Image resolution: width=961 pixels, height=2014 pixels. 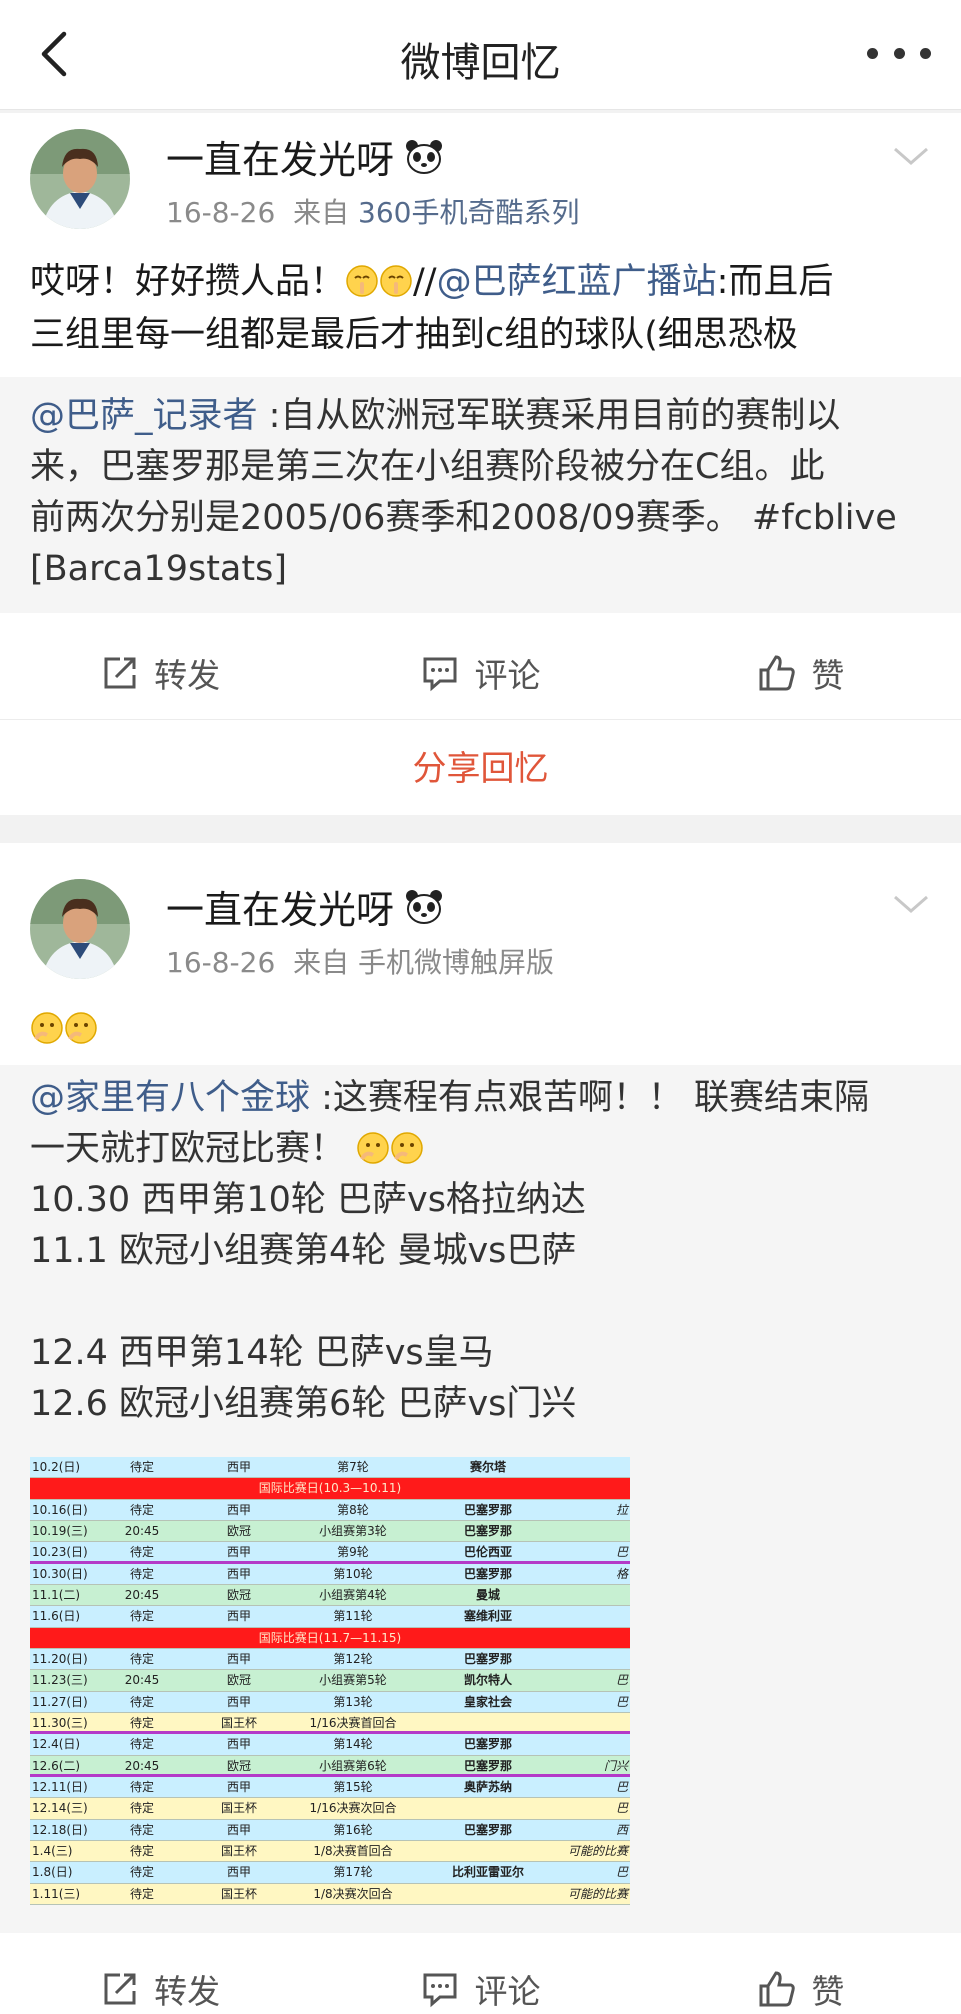 I want to click on schedule-round: 1/16决赛首回合, so click(x=353, y=1723).